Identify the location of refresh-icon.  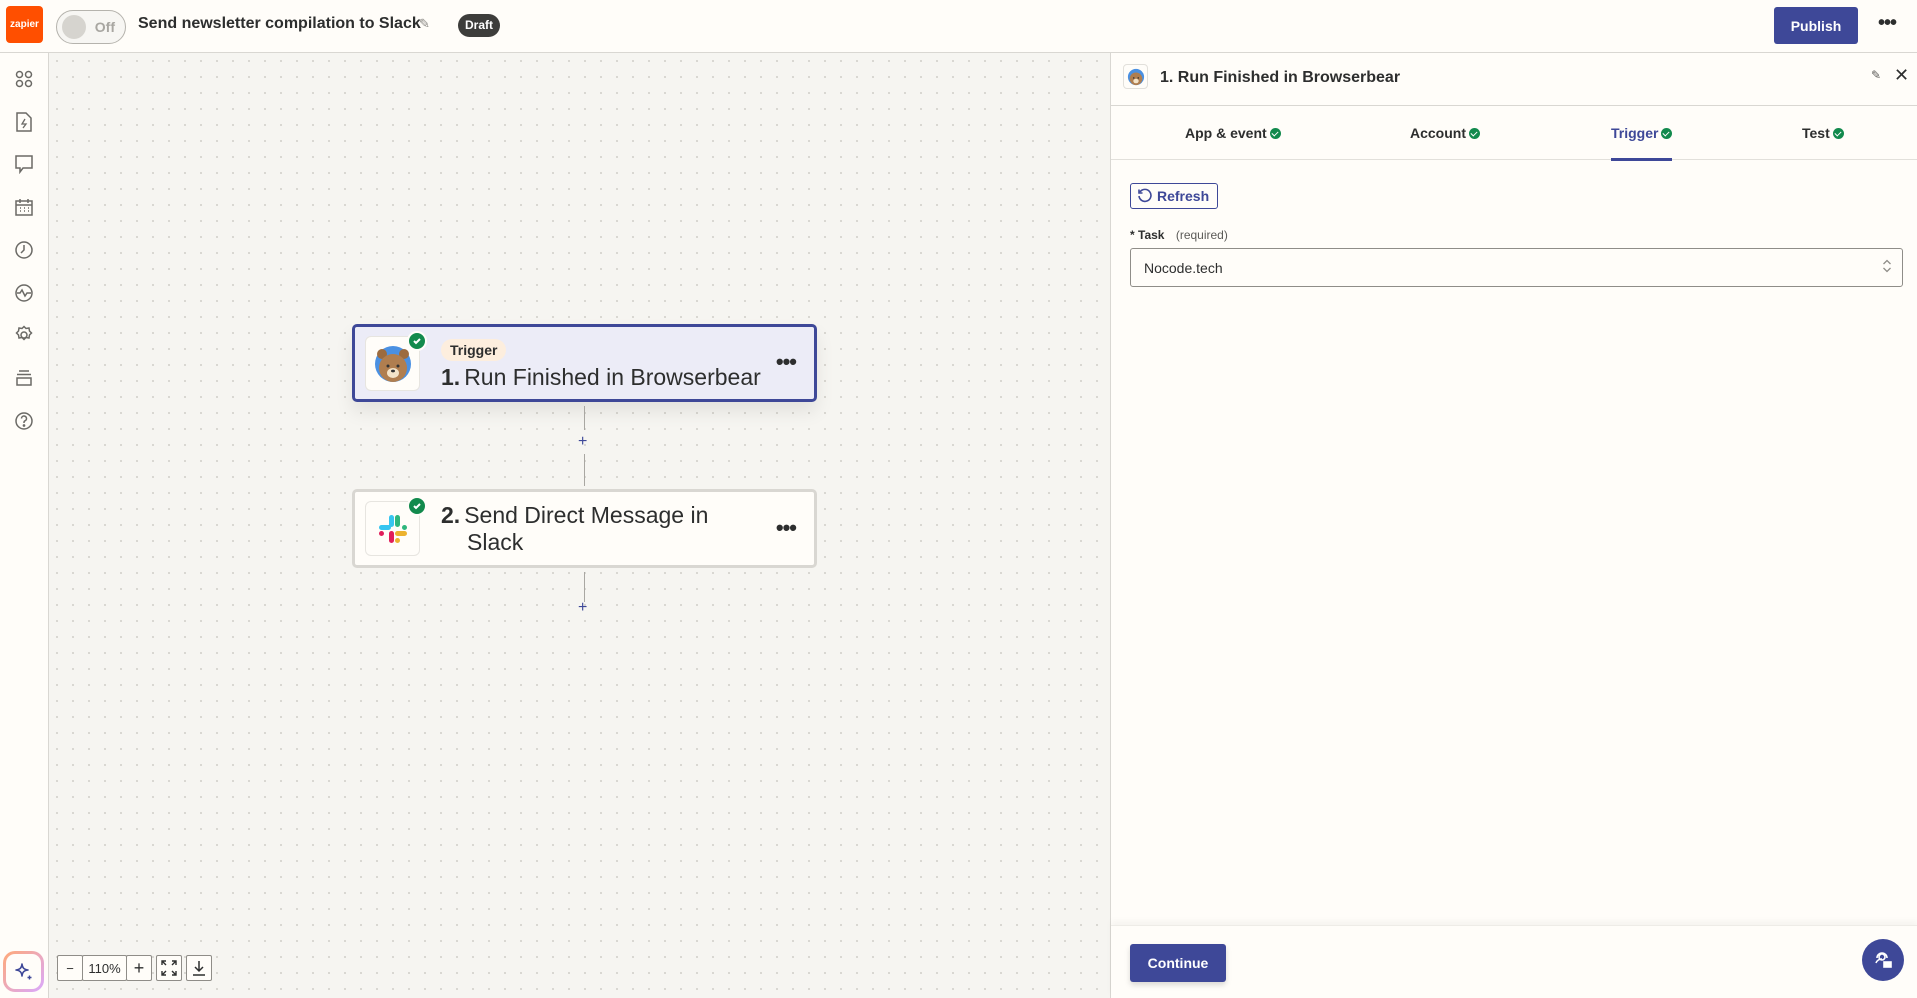
(1145, 195).